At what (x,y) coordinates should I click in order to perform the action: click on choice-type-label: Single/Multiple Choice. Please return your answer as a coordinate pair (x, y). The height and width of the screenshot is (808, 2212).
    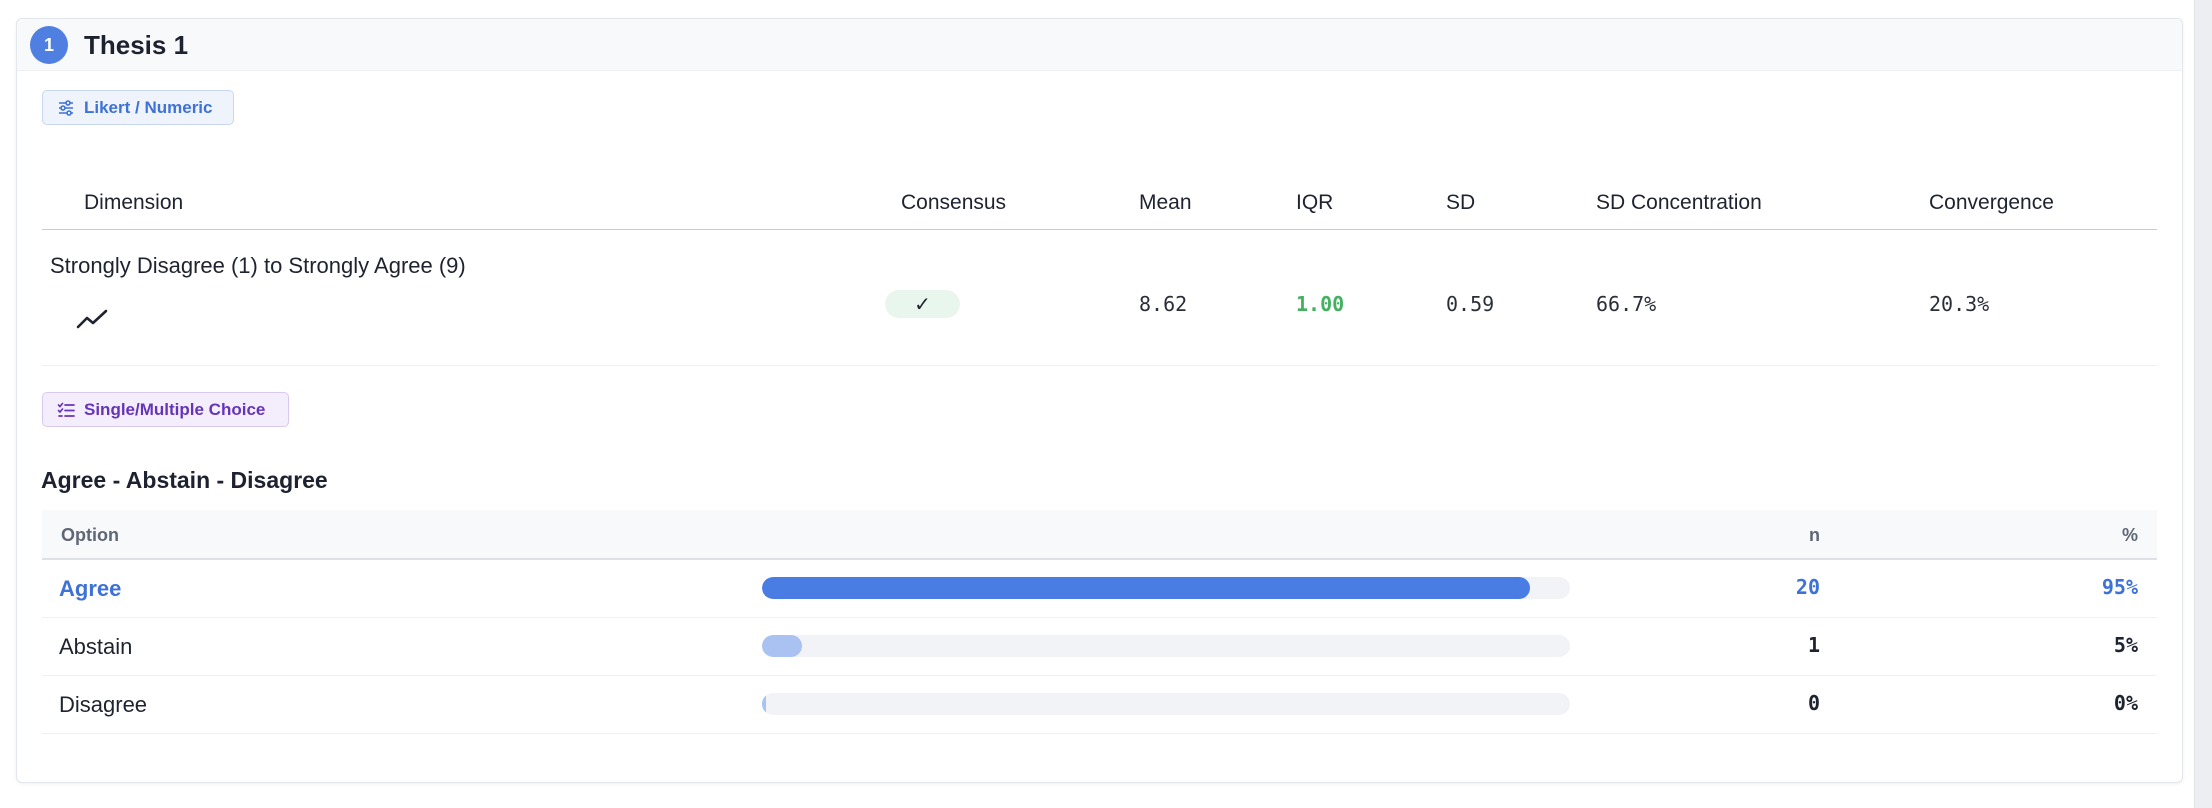
    Looking at the image, I should click on (175, 409).